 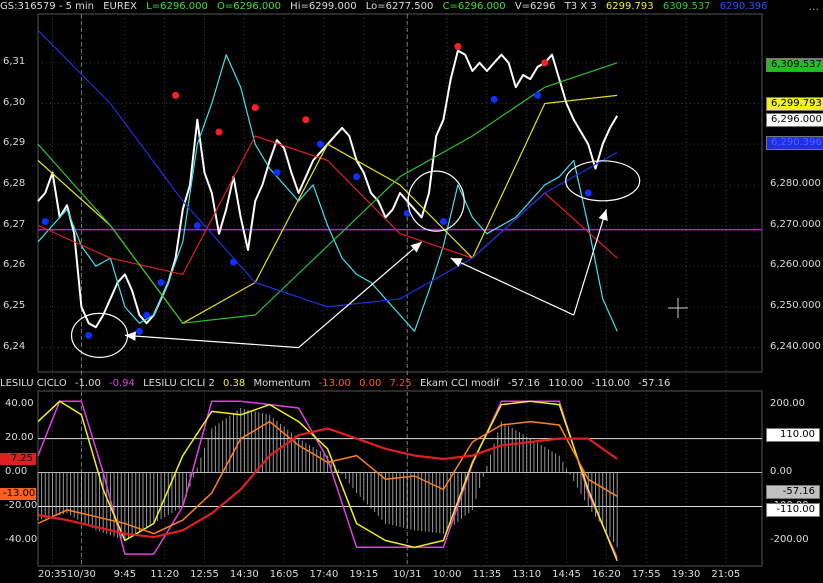 I want to click on y-right-tick-1: 6,270.000, so click(x=795, y=224).